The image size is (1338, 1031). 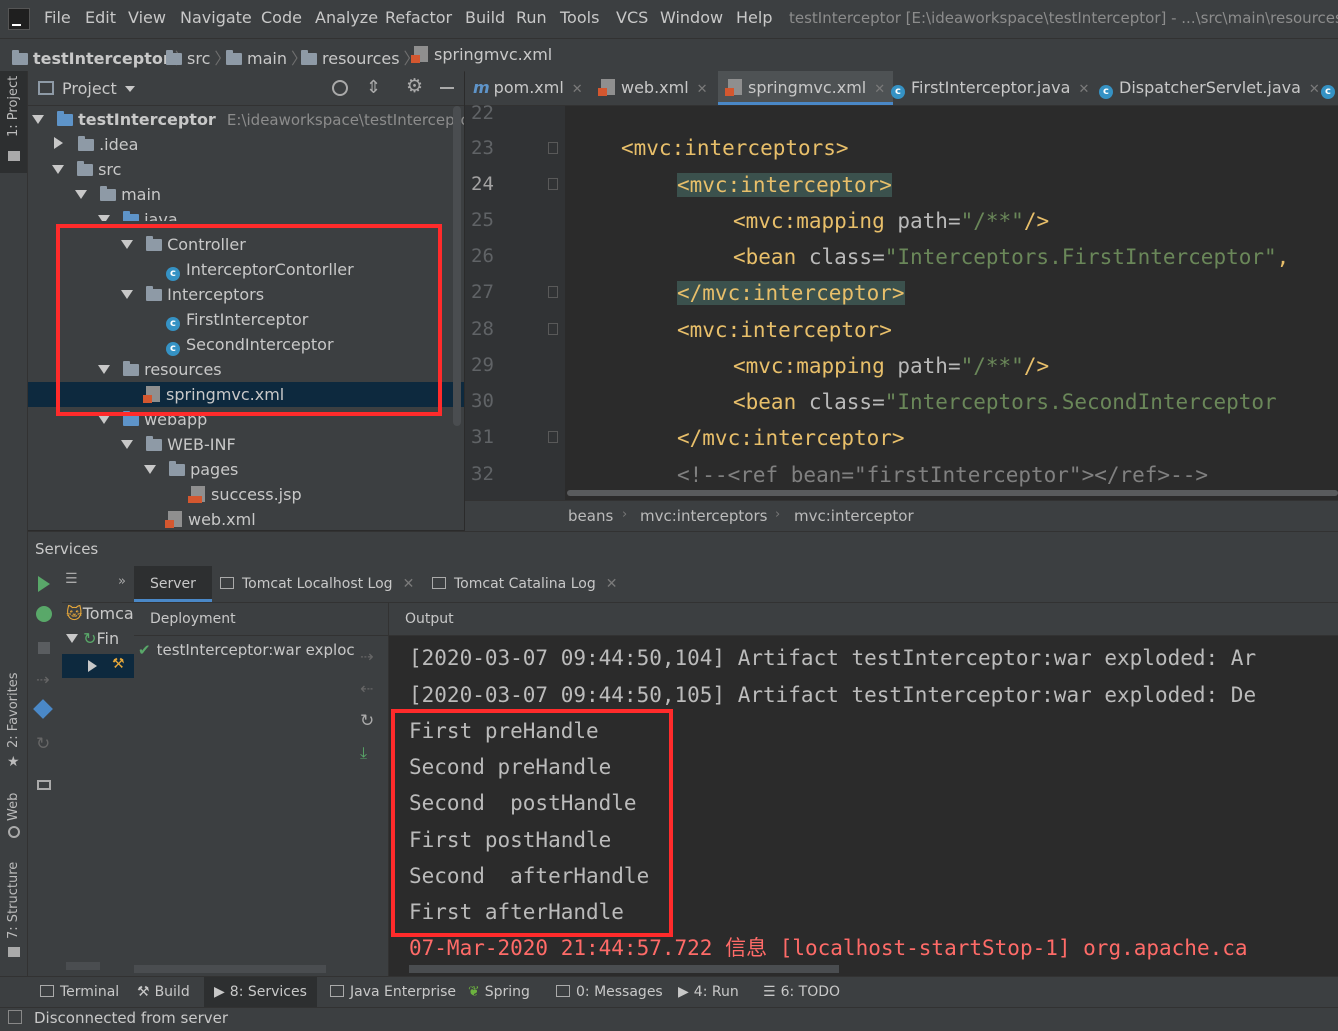 What do you see at coordinates (246, 444) in the screenshot?
I see `tree-node-web-inf: WEB-INF` at bounding box center [246, 444].